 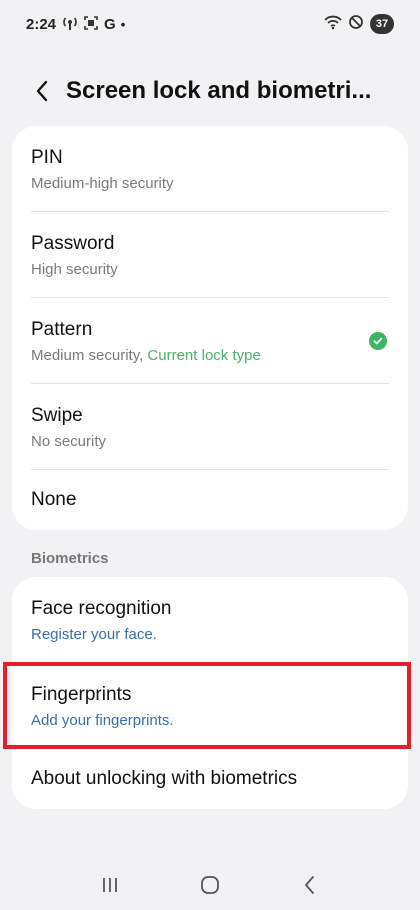 I want to click on lock-option-pin: PIN Medium-high security, so click(x=210, y=169).